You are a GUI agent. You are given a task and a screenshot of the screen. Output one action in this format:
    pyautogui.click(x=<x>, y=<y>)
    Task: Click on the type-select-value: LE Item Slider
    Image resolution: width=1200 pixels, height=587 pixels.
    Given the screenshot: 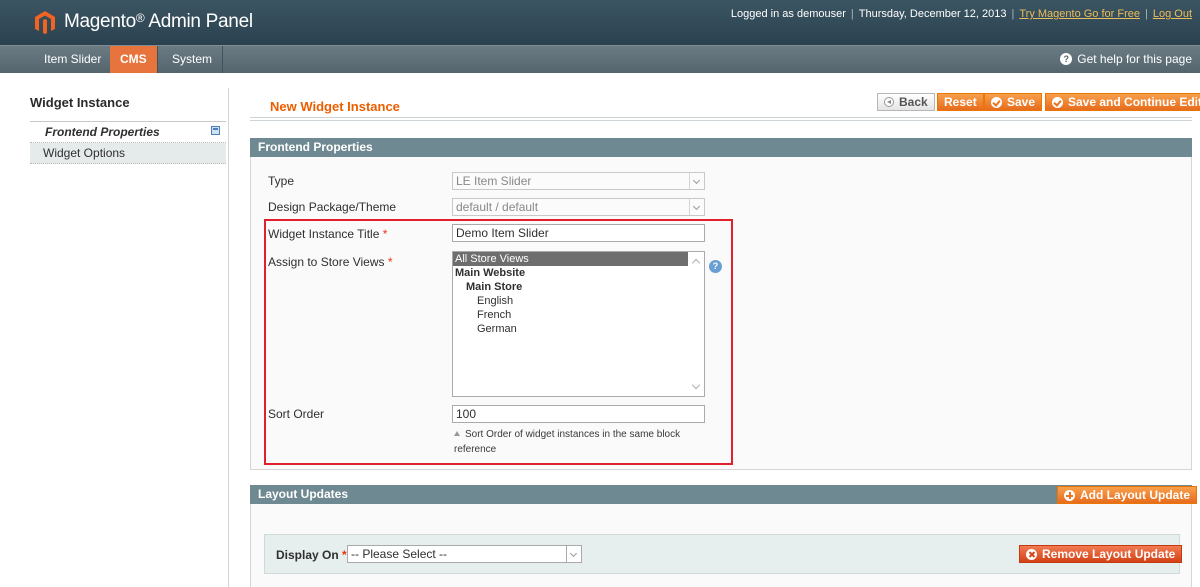 What is the action you would take?
    pyautogui.click(x=494, y=181)
    